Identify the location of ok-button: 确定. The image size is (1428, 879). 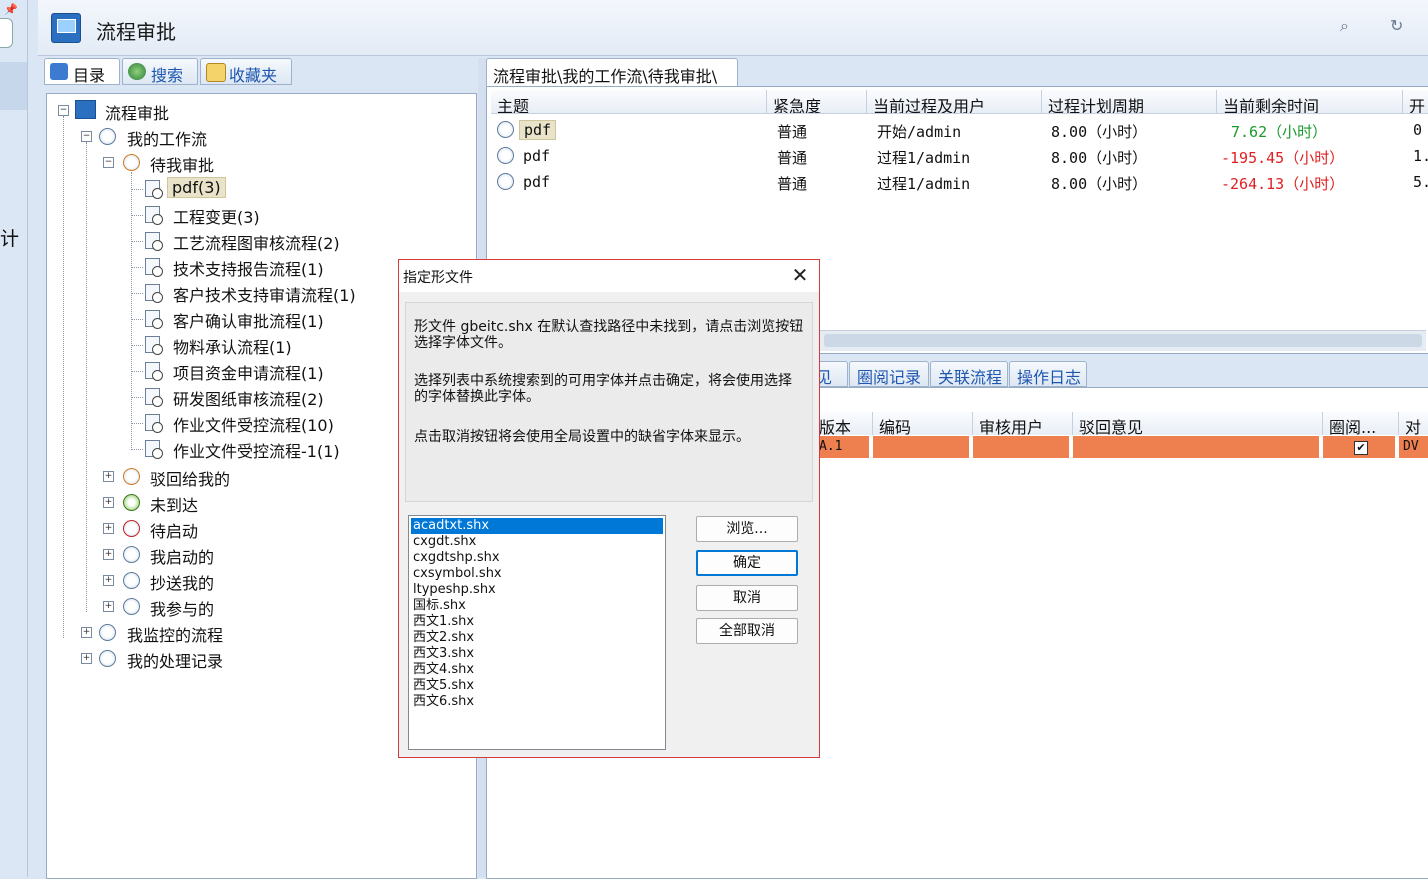
(747, 563).